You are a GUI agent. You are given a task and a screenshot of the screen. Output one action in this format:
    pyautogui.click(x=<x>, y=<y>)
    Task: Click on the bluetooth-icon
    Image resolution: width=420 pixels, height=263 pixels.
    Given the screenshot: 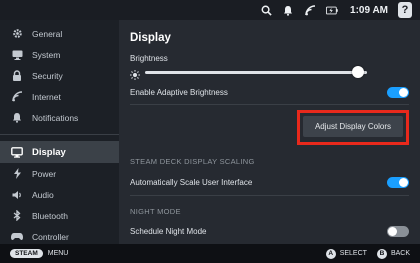 What is the action you would take?
    pyautogui.click(x=17, y=216)
    